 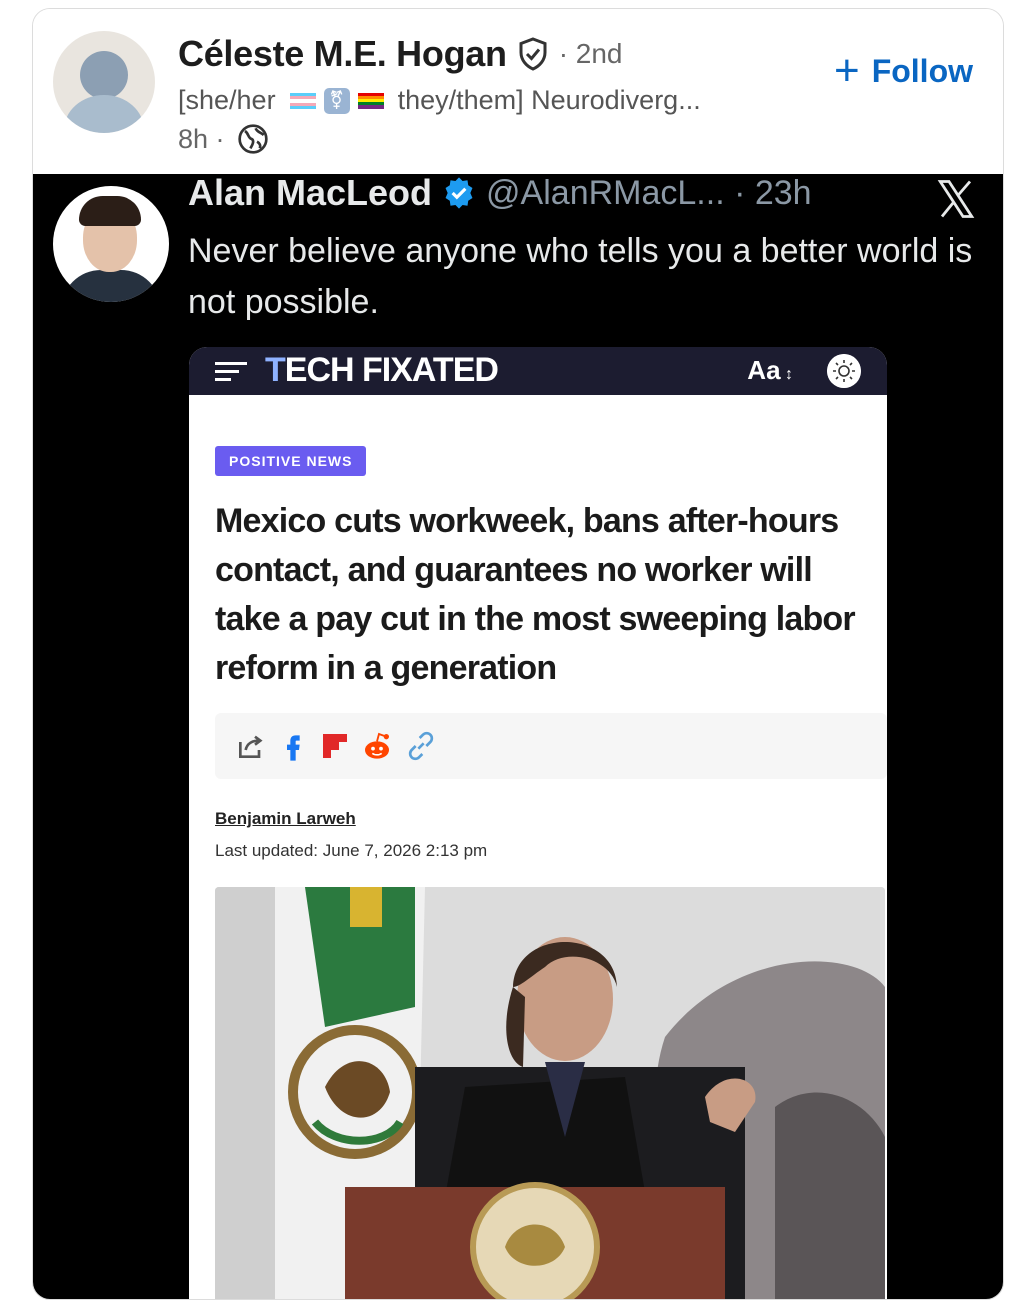 I want to click on author-avatar, so click(x=104, y=82).